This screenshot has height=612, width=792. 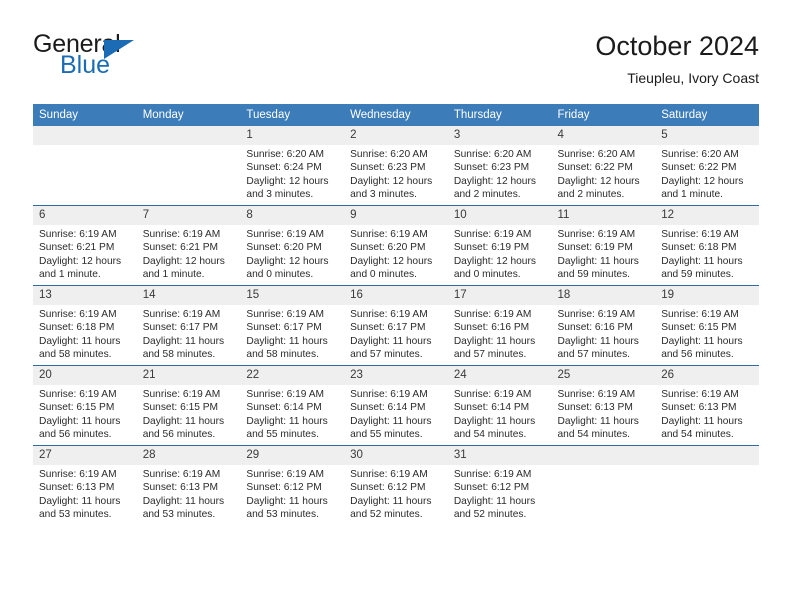 What do you see at coordinates (287, 348) in the screenshot?
I see `daylight-text: Daylight: 11 hours and 58 minutes.` at bounding box center [287, 348].